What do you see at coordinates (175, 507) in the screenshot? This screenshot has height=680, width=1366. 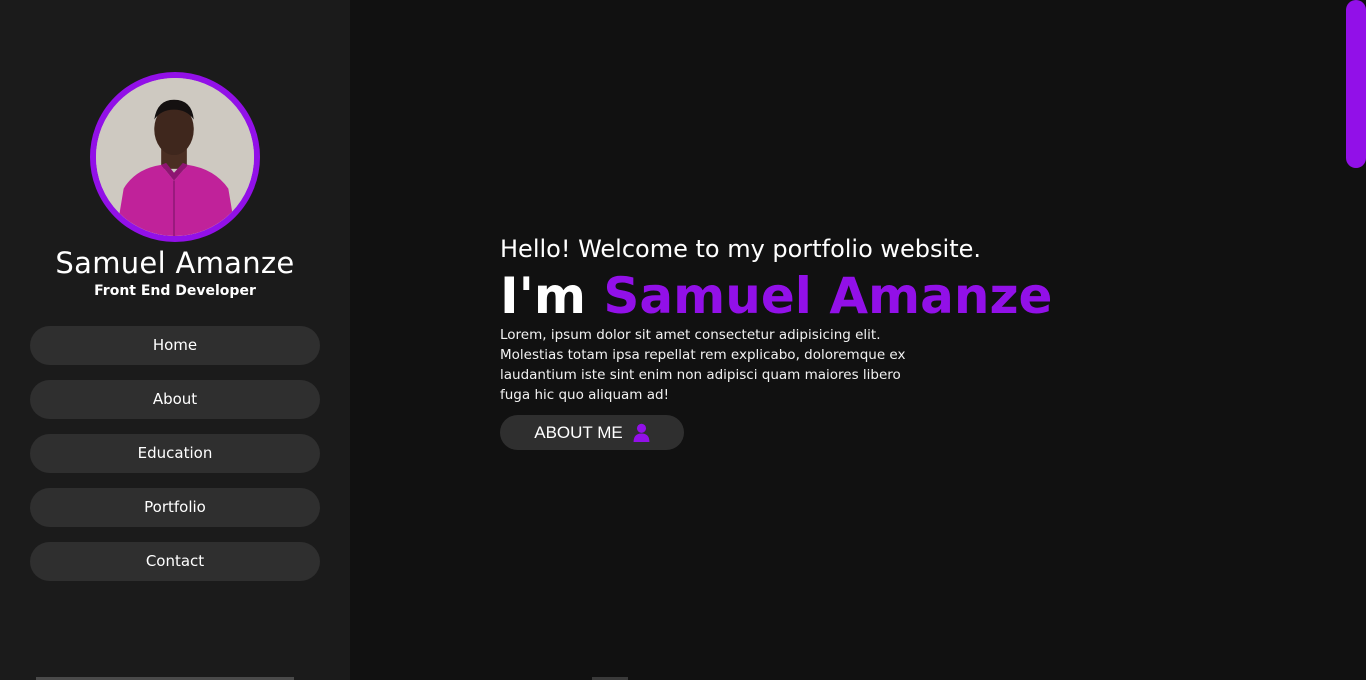 I see `nav-item-portfolio: Portfolio` at bounding box center [175, 507].